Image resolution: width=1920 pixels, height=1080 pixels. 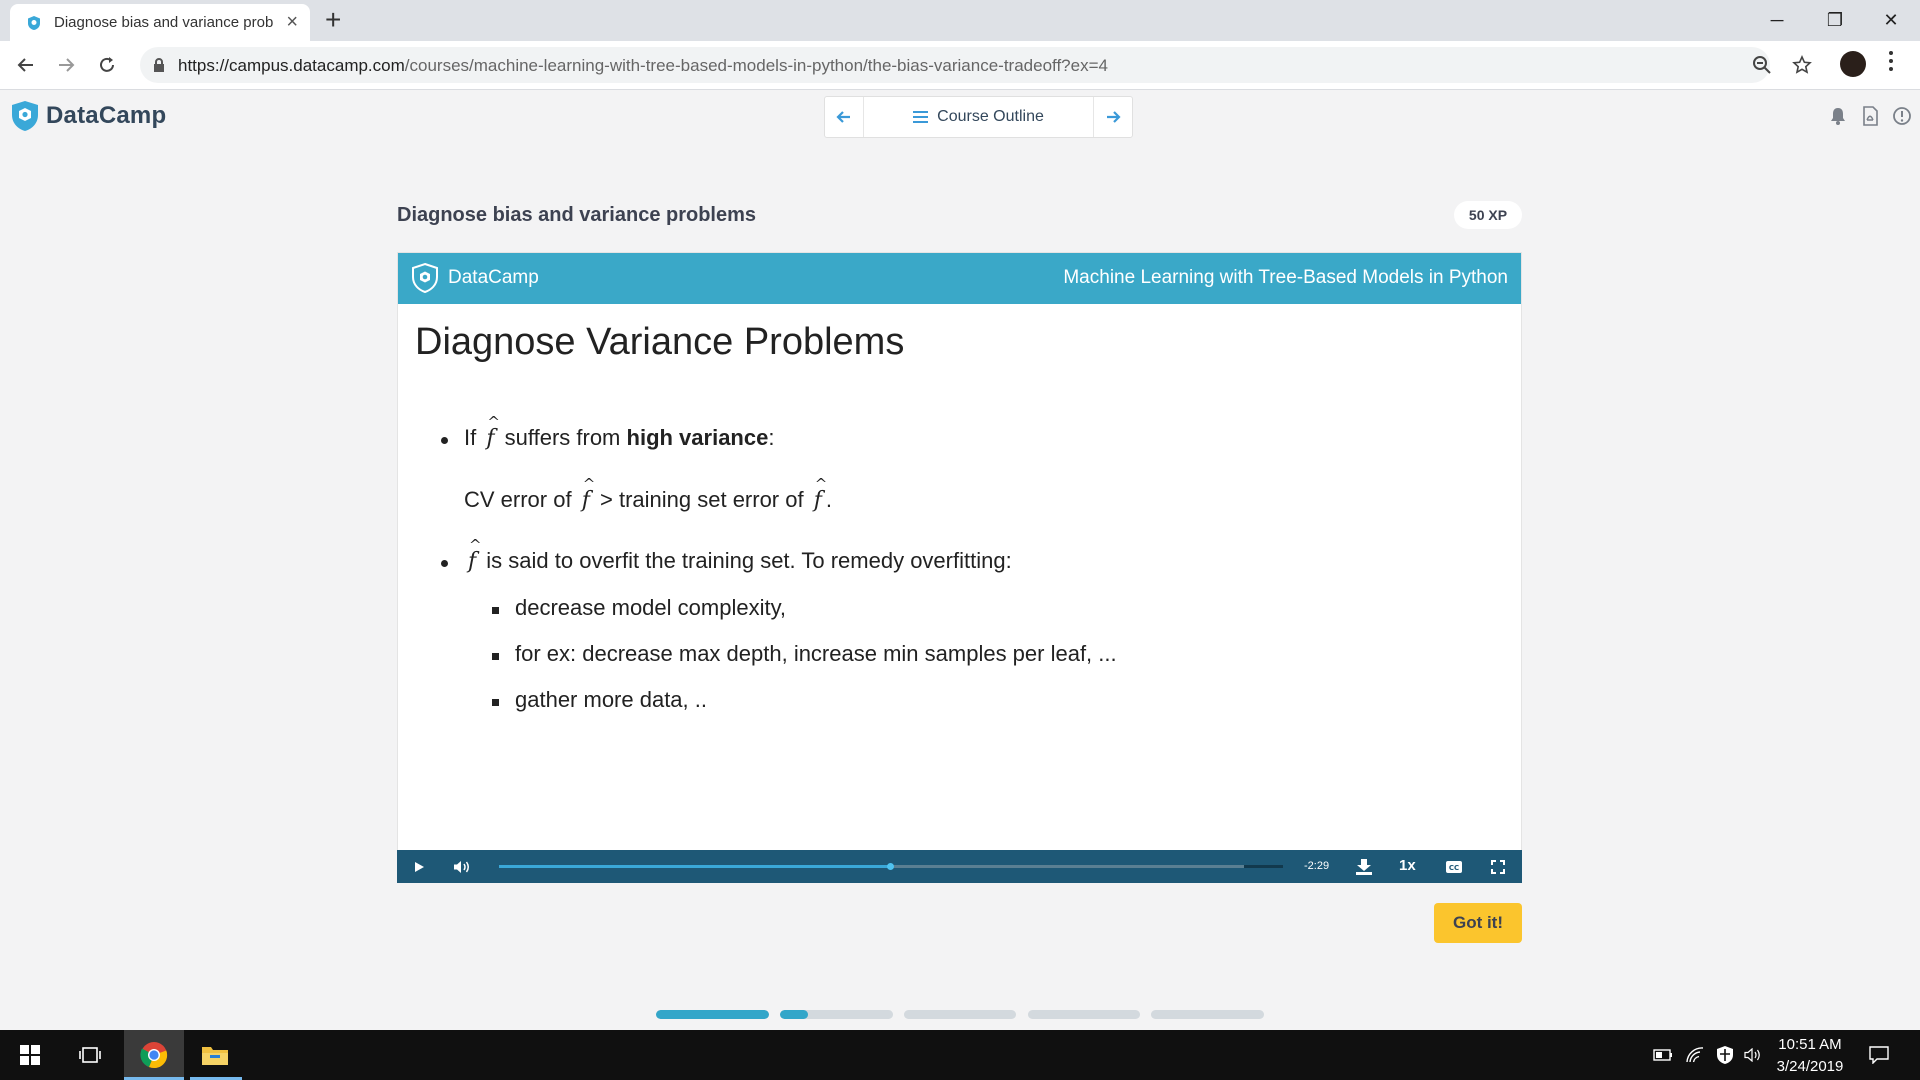 What do you see at coordinates (1891, 61) in the screenshot?
I see `browser-menu-icon` at bounding box center [1891, 61].